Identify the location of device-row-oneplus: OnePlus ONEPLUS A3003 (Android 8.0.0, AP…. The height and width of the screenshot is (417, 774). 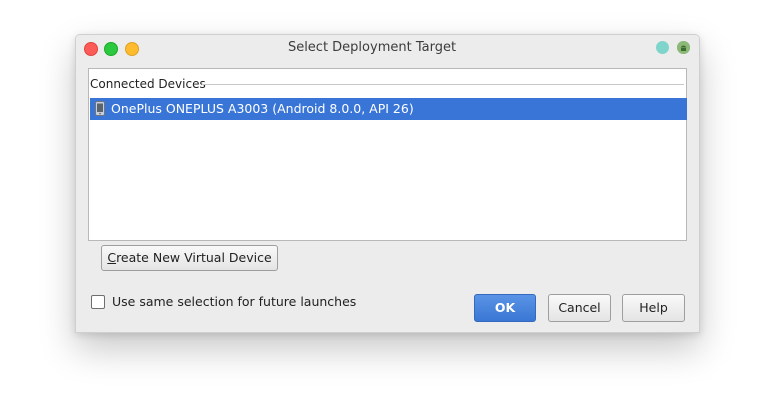
(388, 109).